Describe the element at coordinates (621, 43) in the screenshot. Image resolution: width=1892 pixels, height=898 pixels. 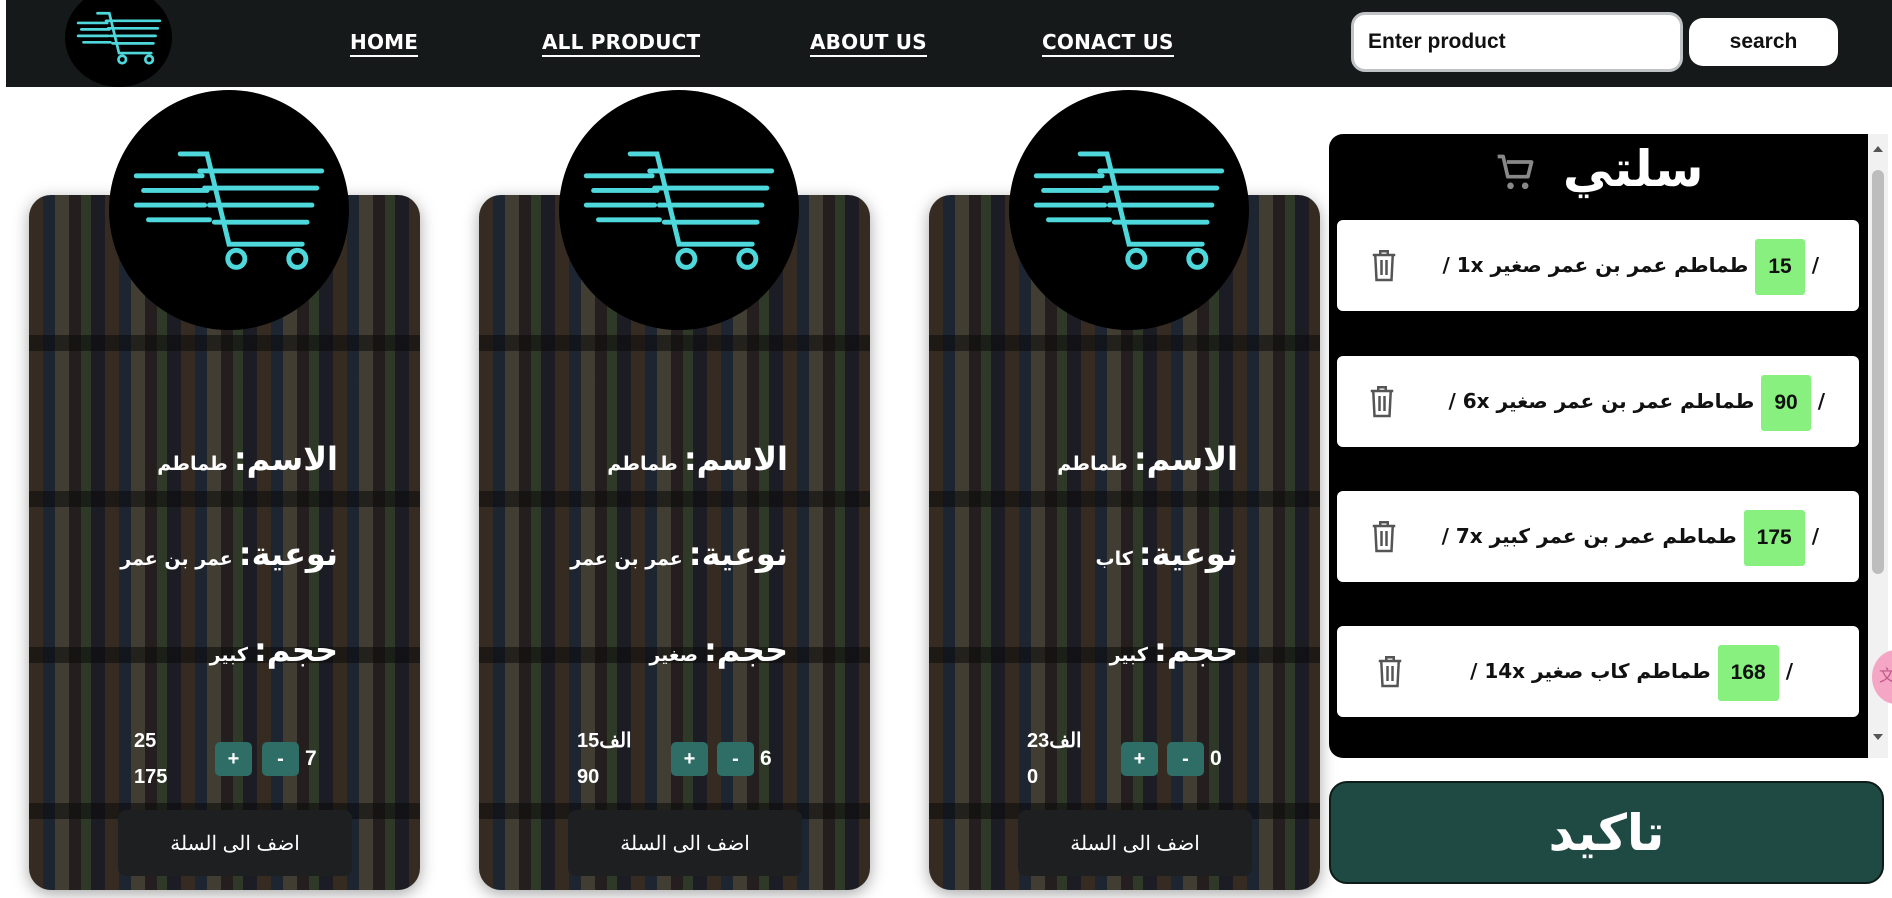
I see `nav-all-product: ALL PRODUCT` at that location.